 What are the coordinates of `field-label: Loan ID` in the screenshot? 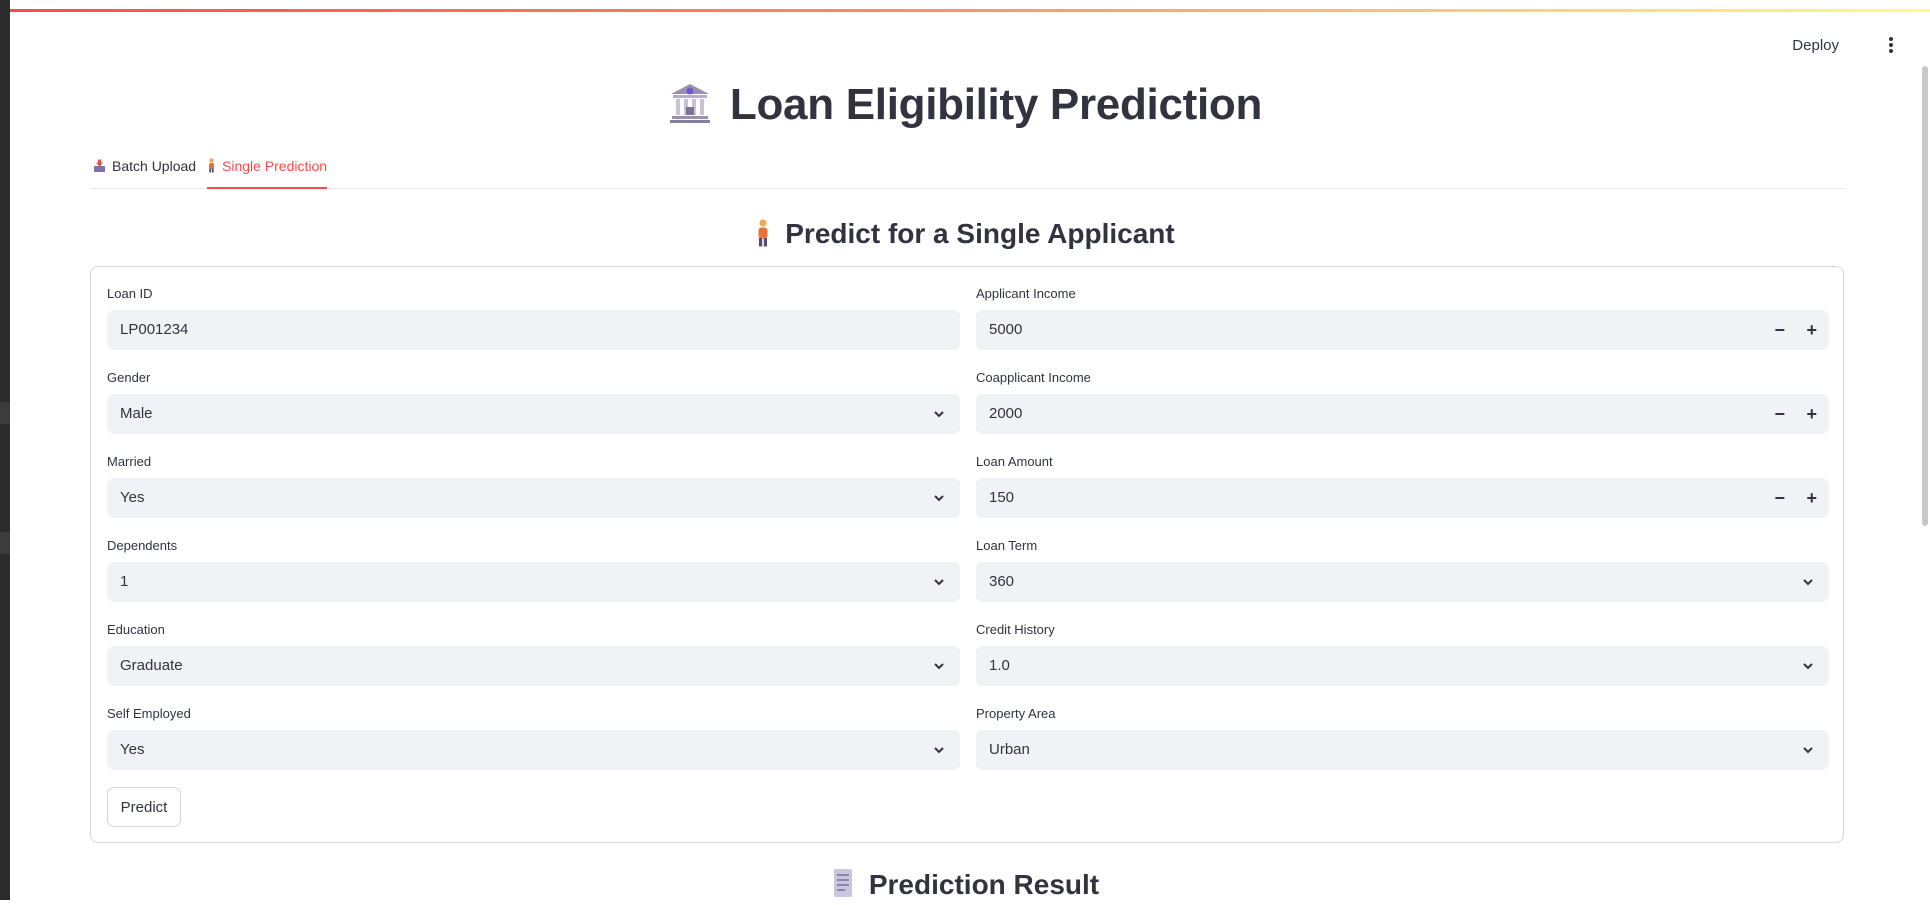 It's located at (130, 293).